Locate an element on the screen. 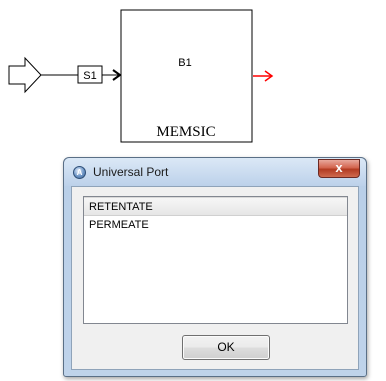 This screenshot has width=386, height=381. block-b1 is located at coordinates (186, 76).